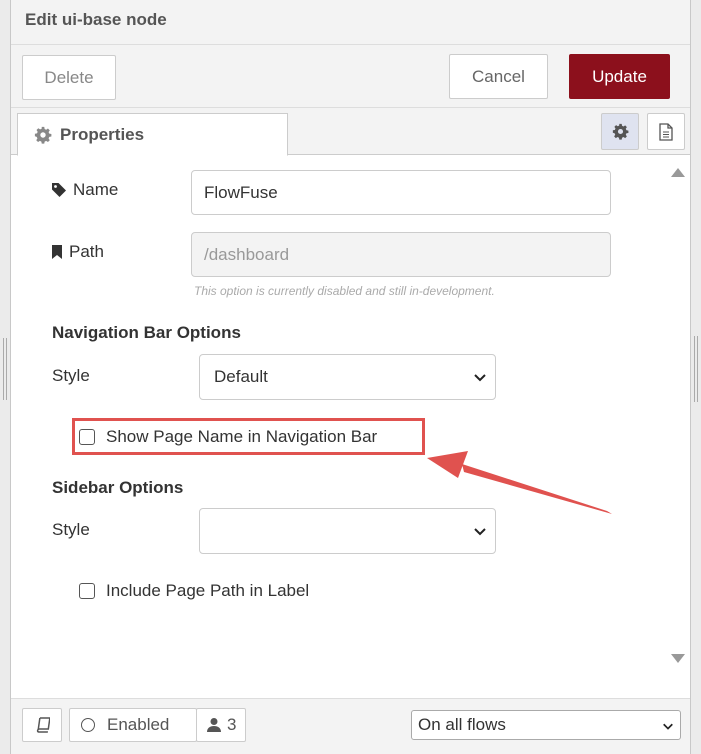 The height and width of the screenshot is (754, 701). What do you see at coordinates (462, 724) in the screenshot?
I see `flow-scope-value: On all flows` at bounding box center [462, 724].